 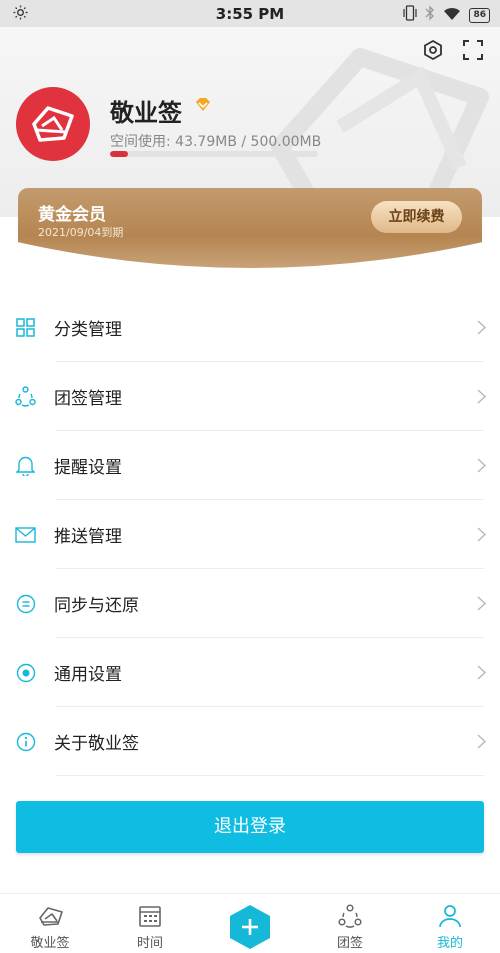 I want to click on storage-progress-bar, so click(x=214, y=154).